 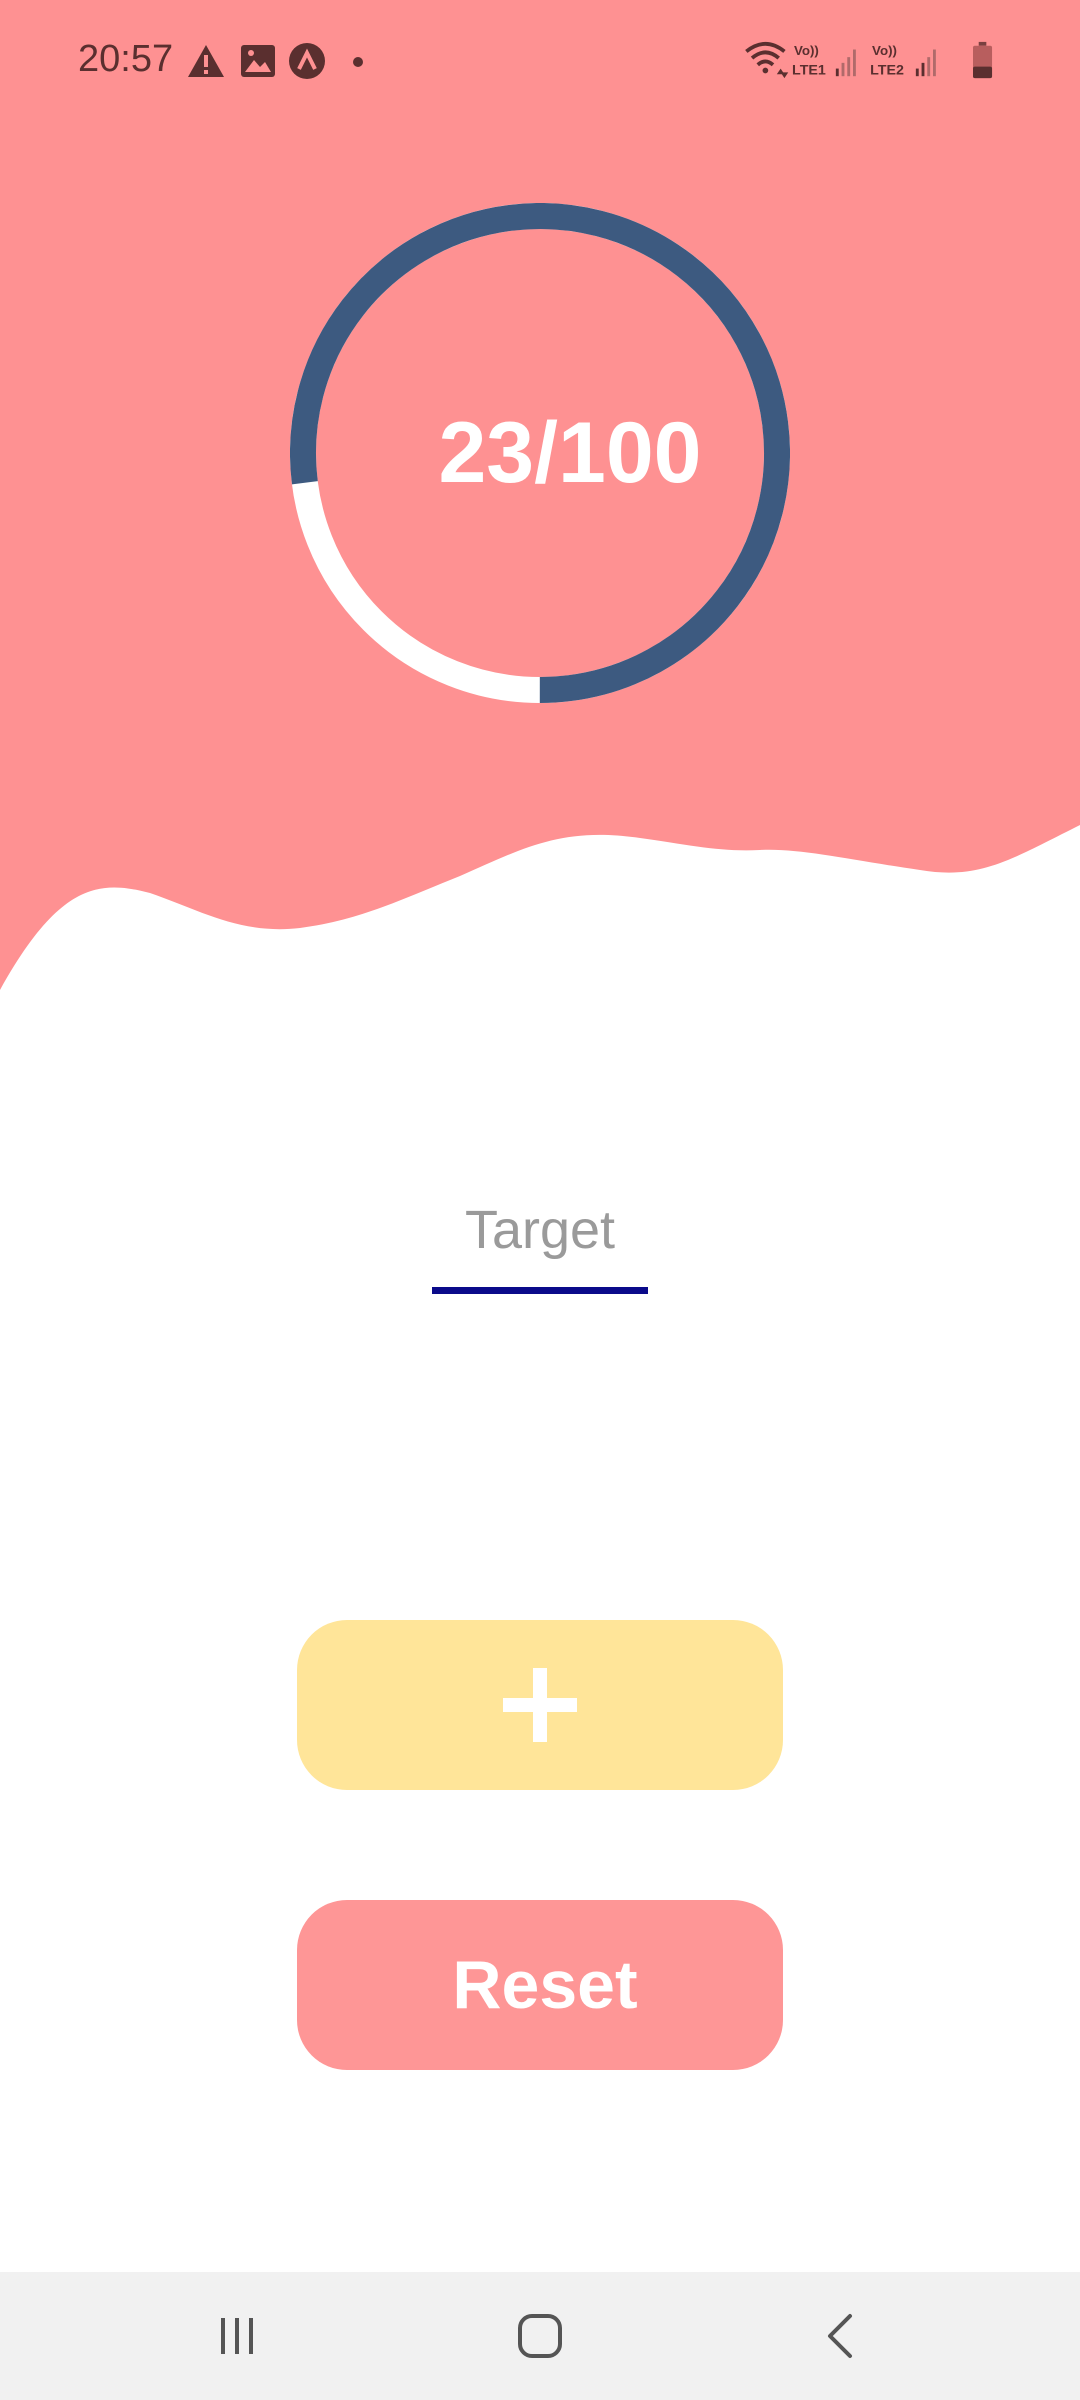 What do you see at coordinates (206, 61) in the screenshot?
I see `warning-icon` at bounding box center [206, 61].